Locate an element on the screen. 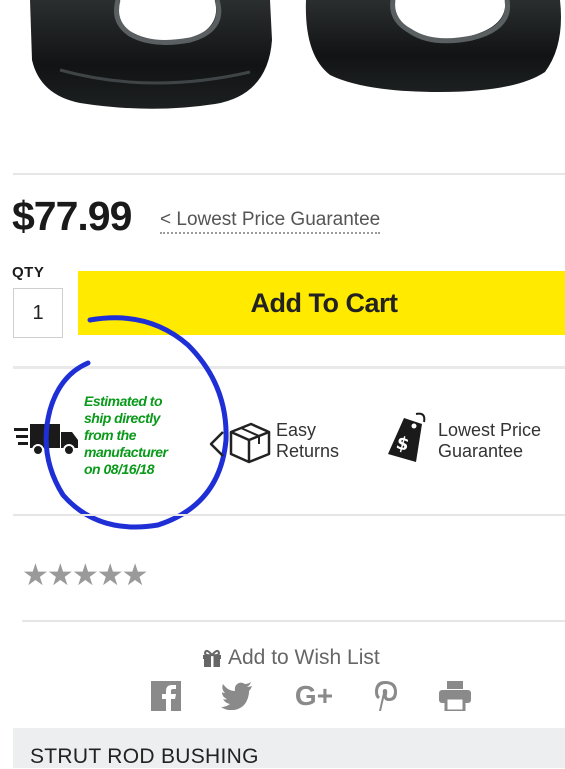  qty-label: QTY is located at coordinates (28, 272).